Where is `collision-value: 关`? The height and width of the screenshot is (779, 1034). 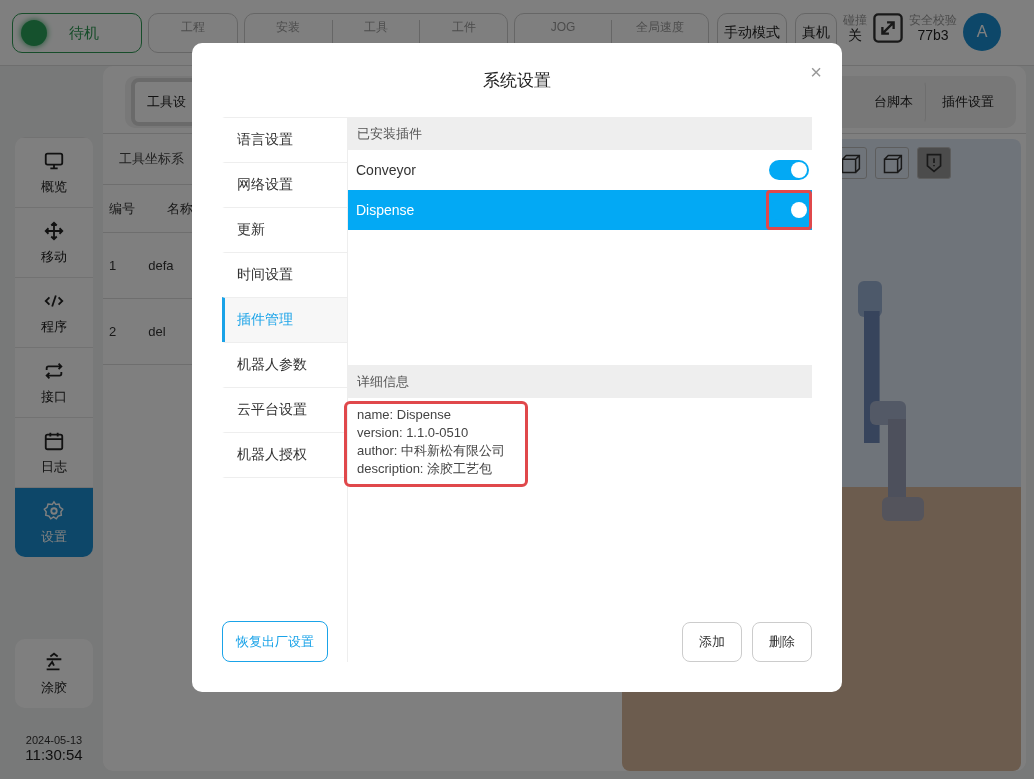
collision-value: 关 is located at coordinates (855, 36).